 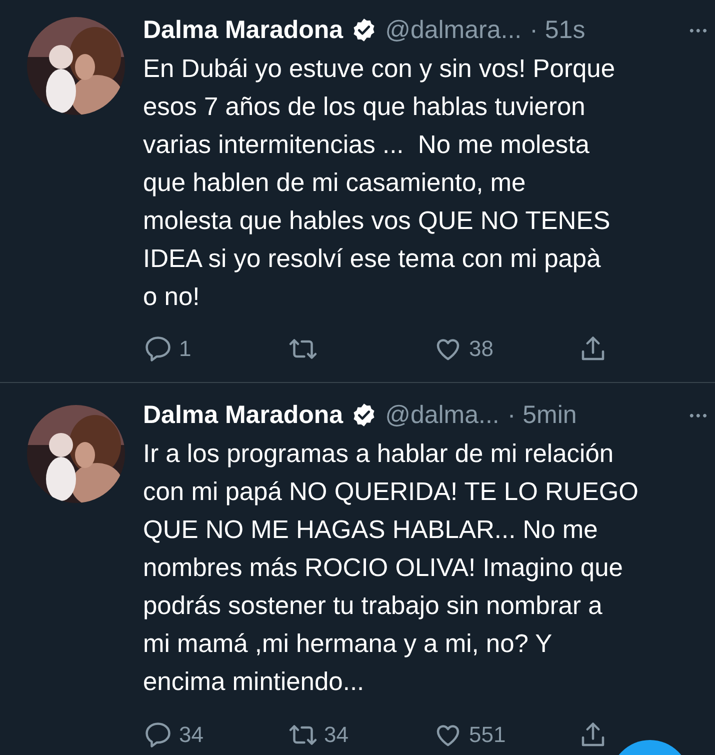 What do you see at coordinates (185, 349) in the screenshot?
I see `reply-count: 1` at bounding box center [185, 349].